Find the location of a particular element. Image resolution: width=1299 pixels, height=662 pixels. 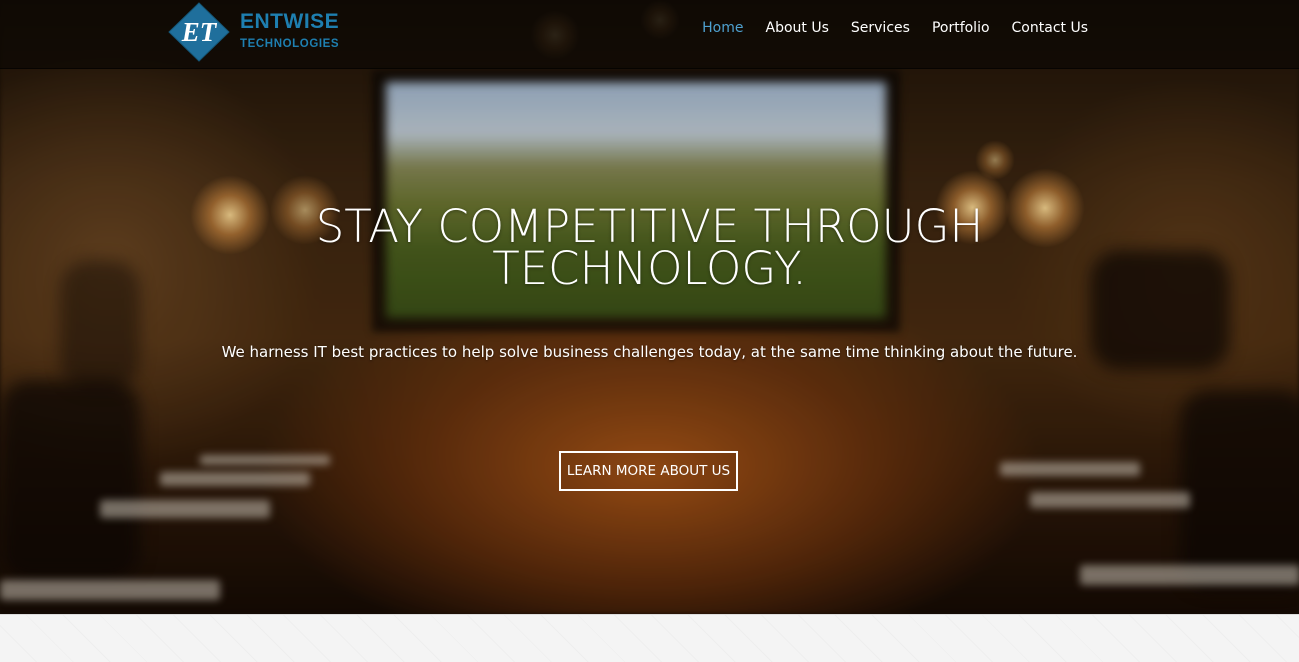

logo-diamond-icon: ET is located at coordinates (199, 32).